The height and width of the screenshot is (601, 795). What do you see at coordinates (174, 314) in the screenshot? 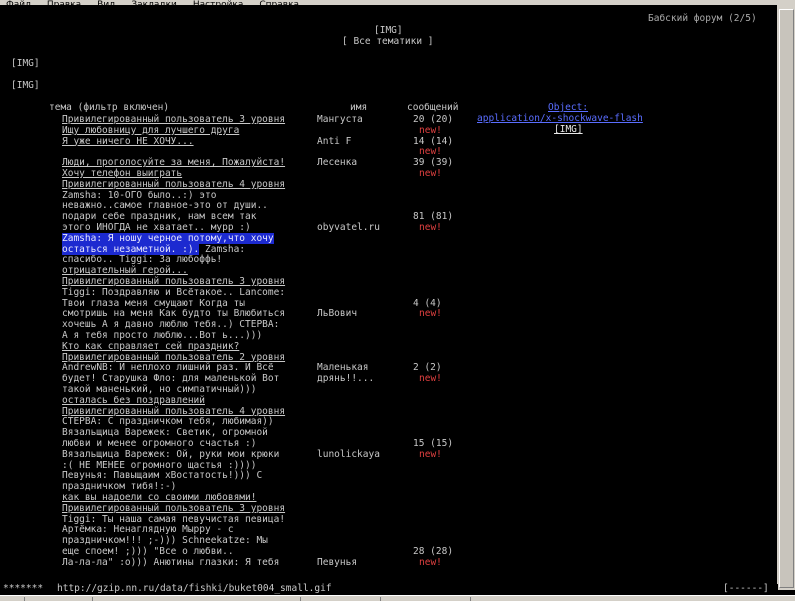
I see `message-preview: смотришь на меня Как будто ты Влюбиться` at bounding box center [174, 314].